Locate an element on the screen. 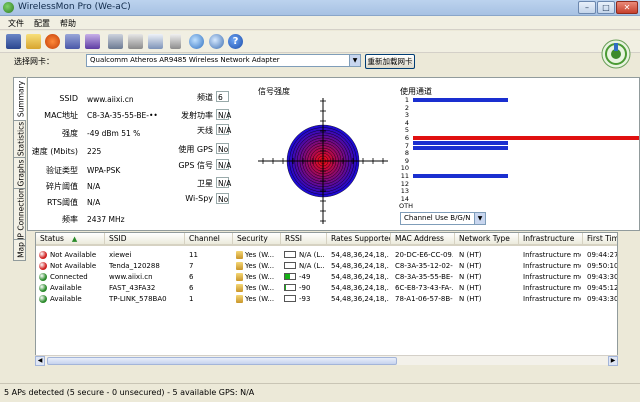 This screenshot has width=640, height=402. column-header: Infrastructure is located at coordinates (551, 239).